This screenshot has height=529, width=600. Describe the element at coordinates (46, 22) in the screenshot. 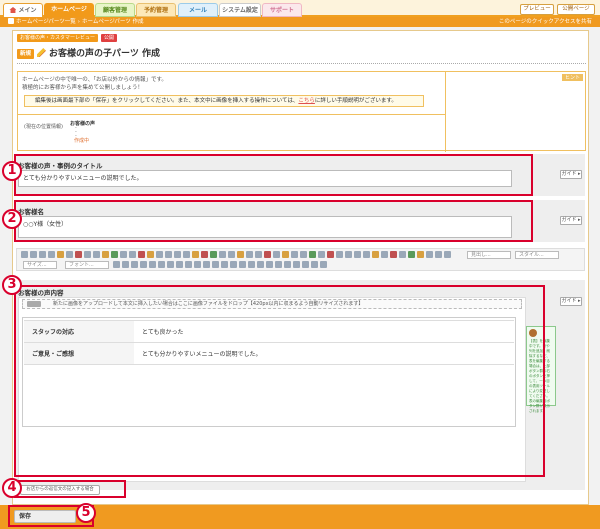

I see `breadcrumb-parts-list: ホームページパーツ一覧` at that location.